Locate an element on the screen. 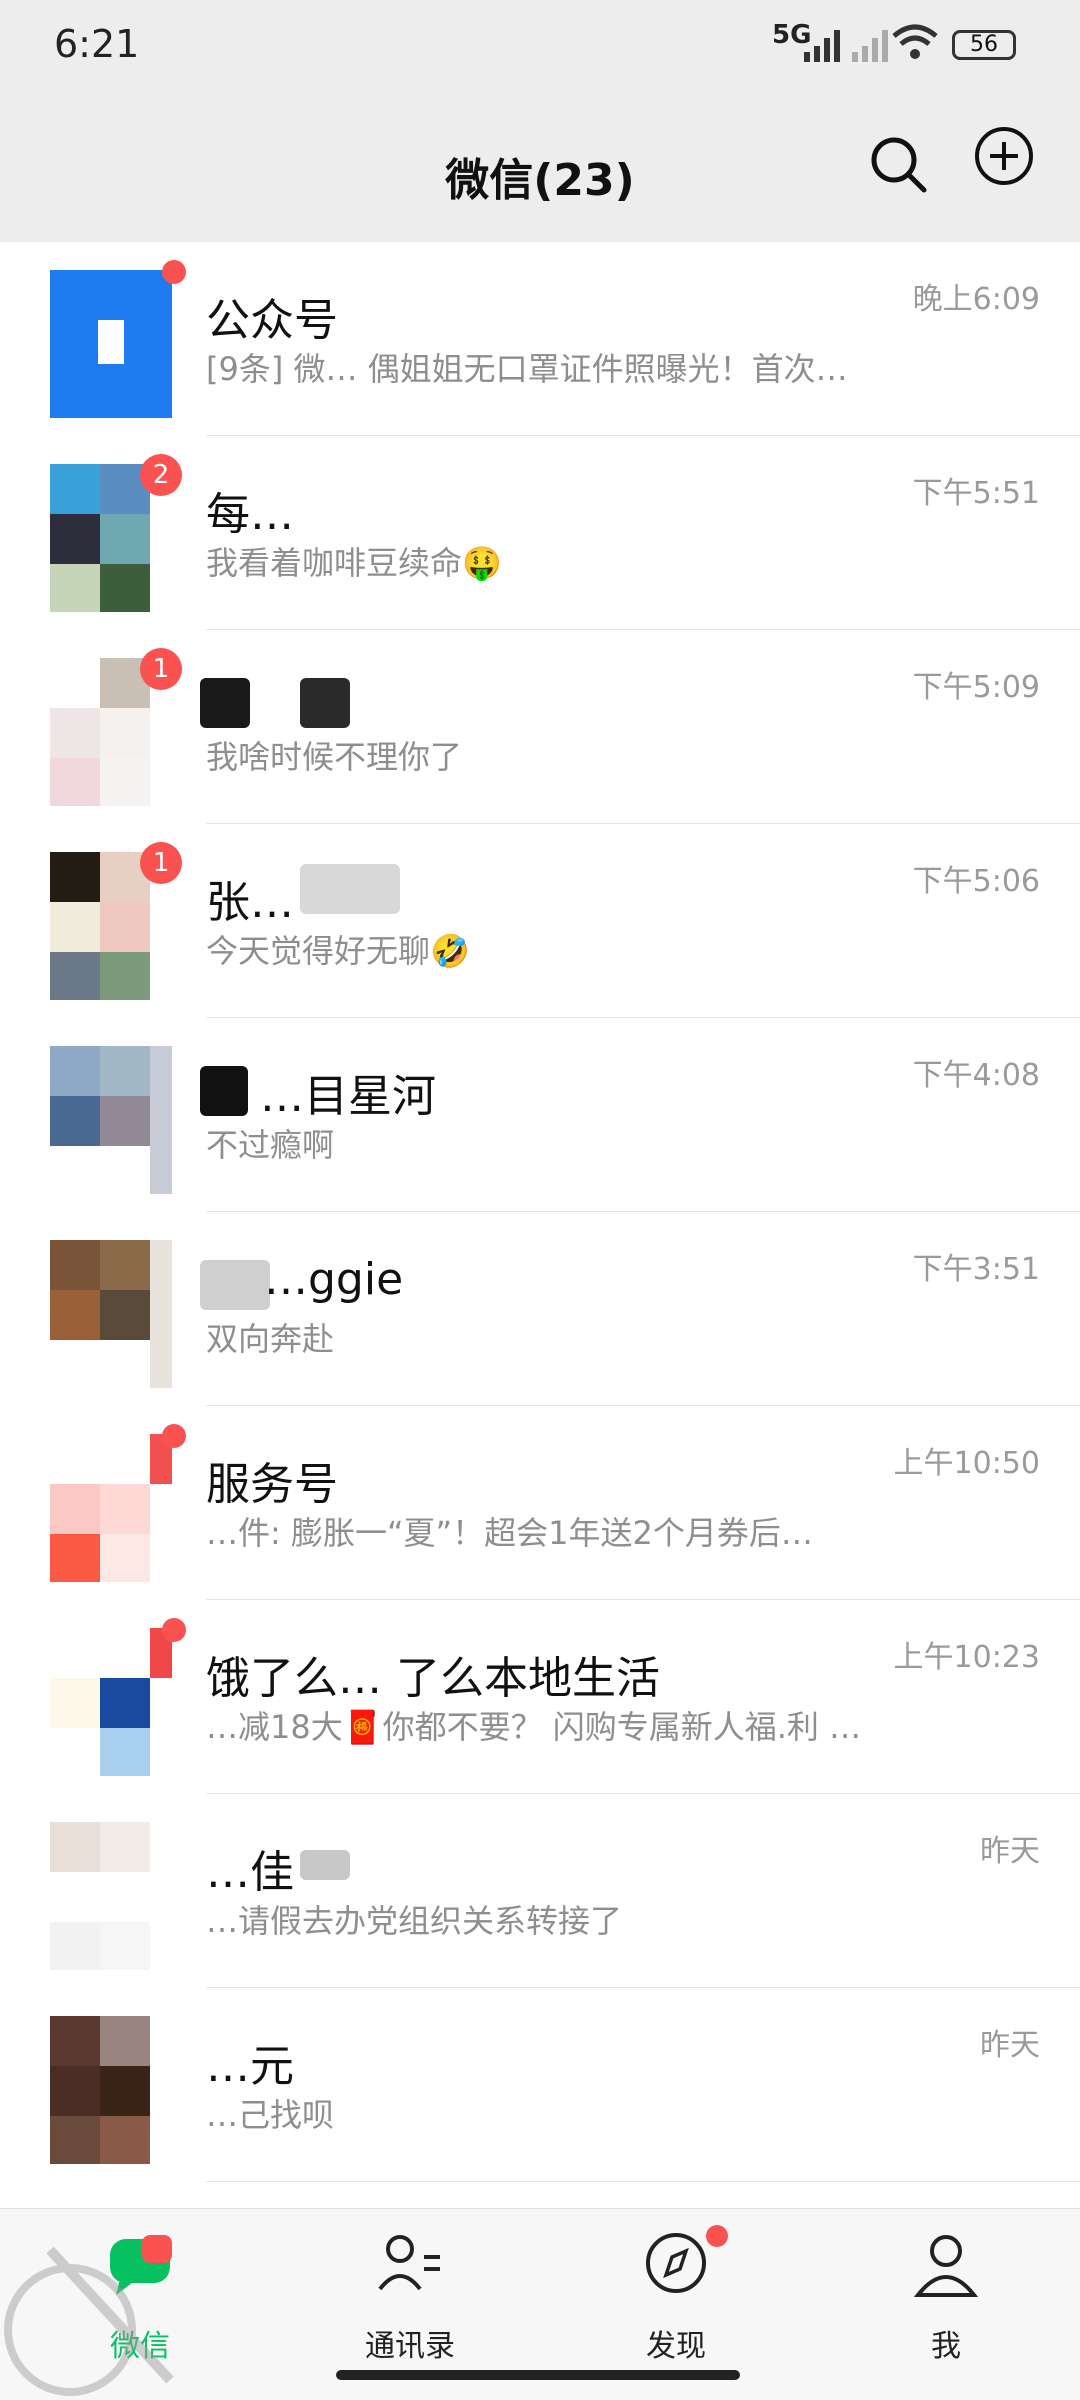  battery-level: 56 is located at coordinates (984, 44).